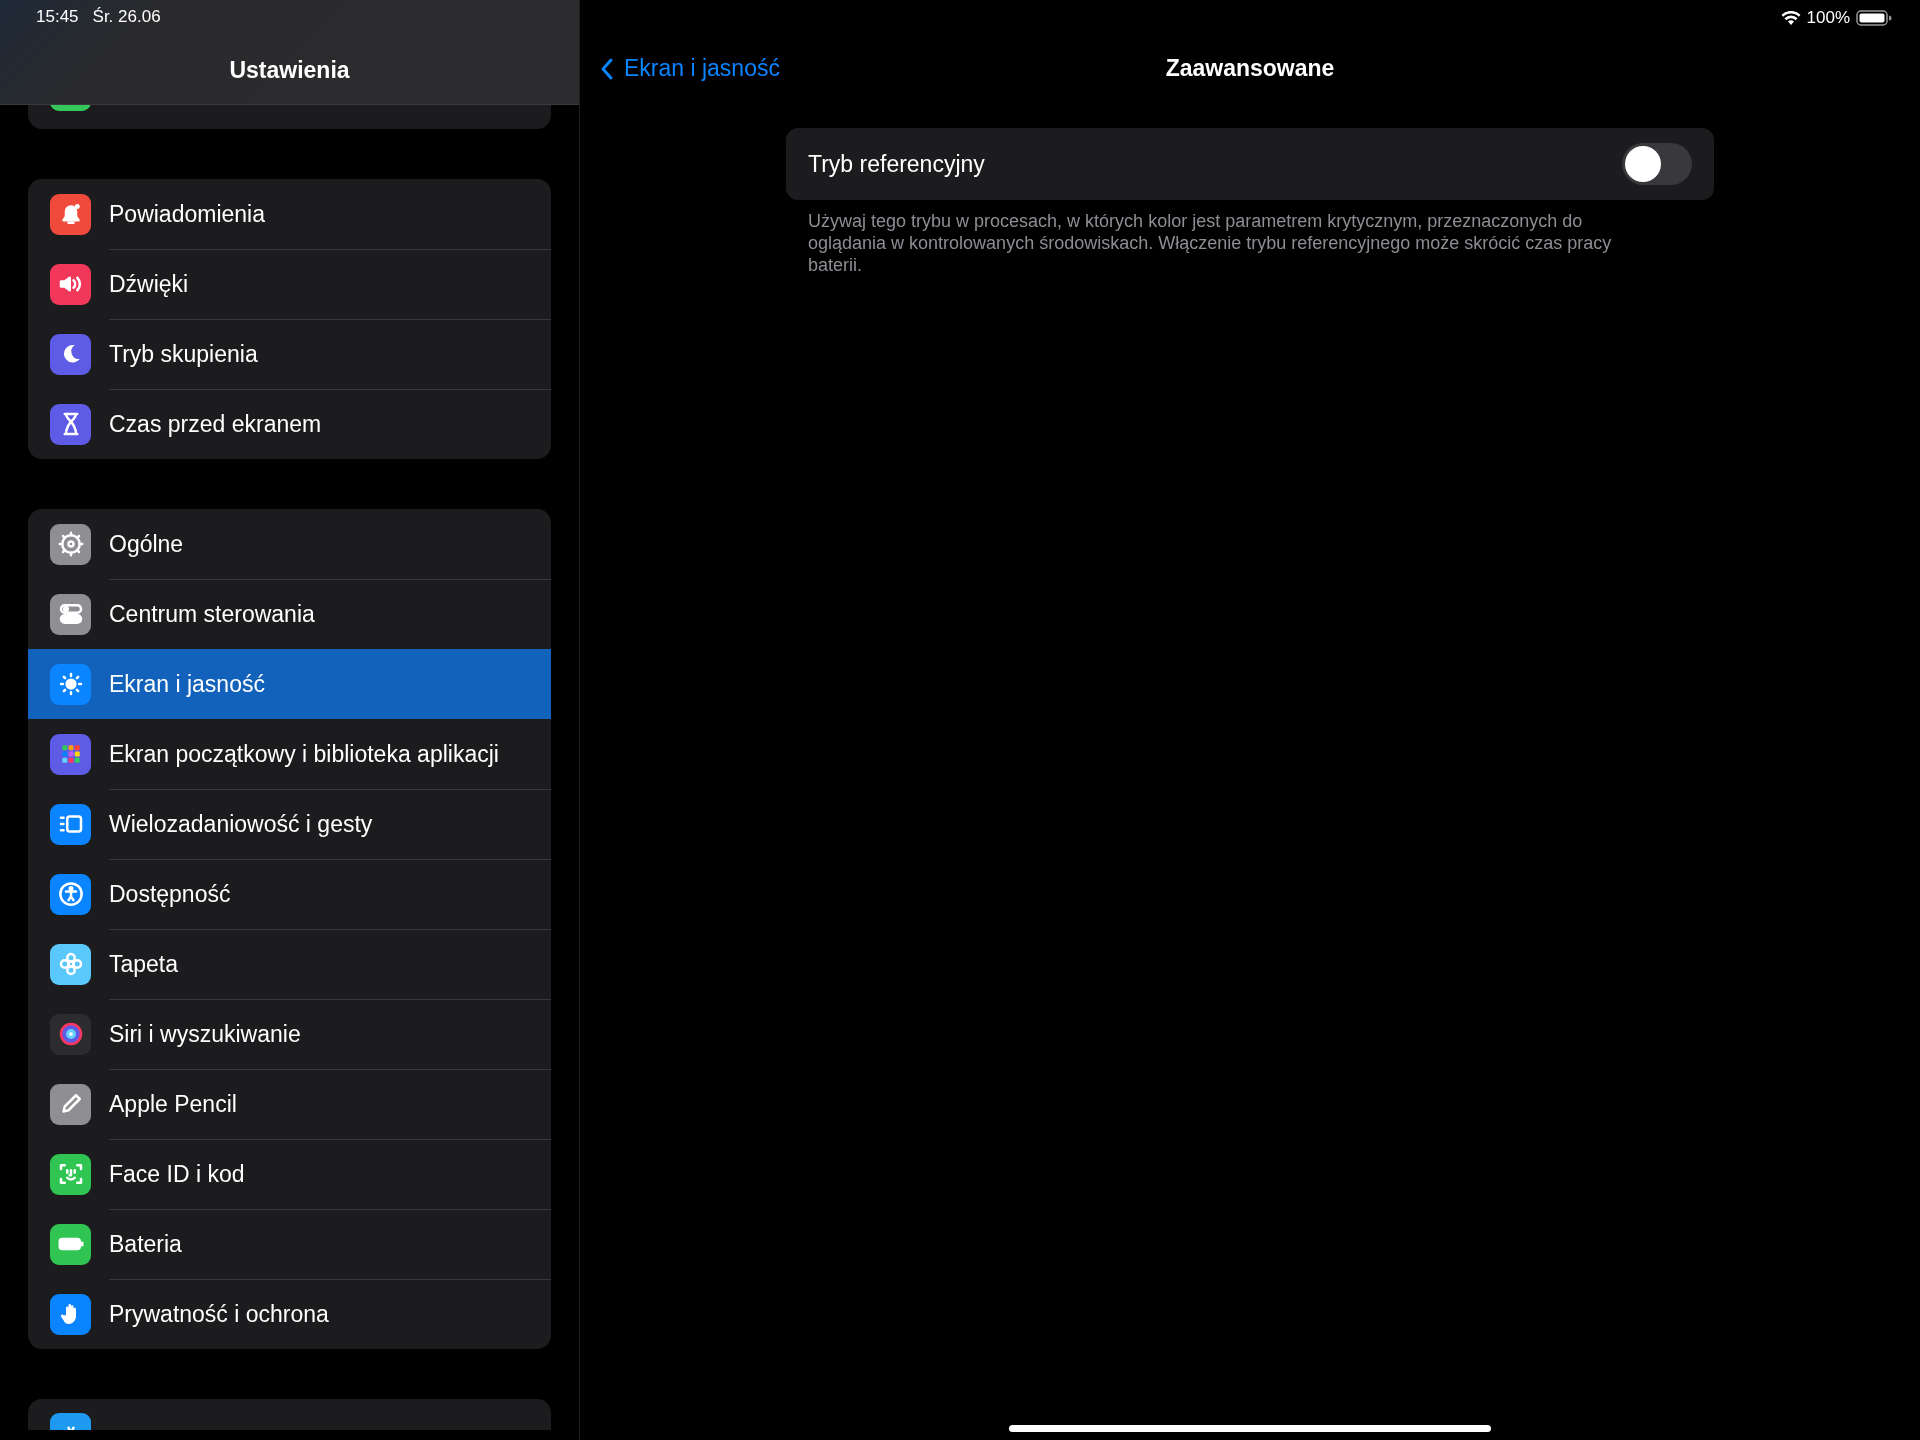 The height and width of the screenshot is (1440, 1920). I want to click on settings-row-label: Wielozadaniowość i gesty, so click(241, 824).